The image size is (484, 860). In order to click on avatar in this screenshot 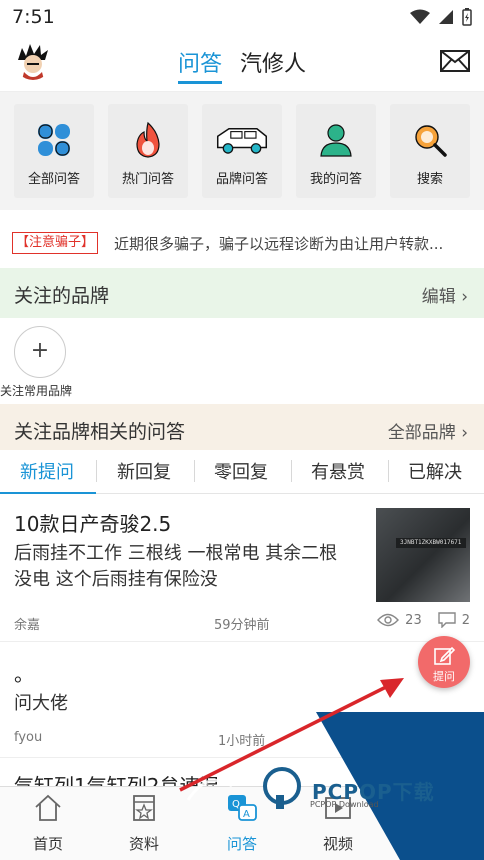, I will do `click(33, 61)`.